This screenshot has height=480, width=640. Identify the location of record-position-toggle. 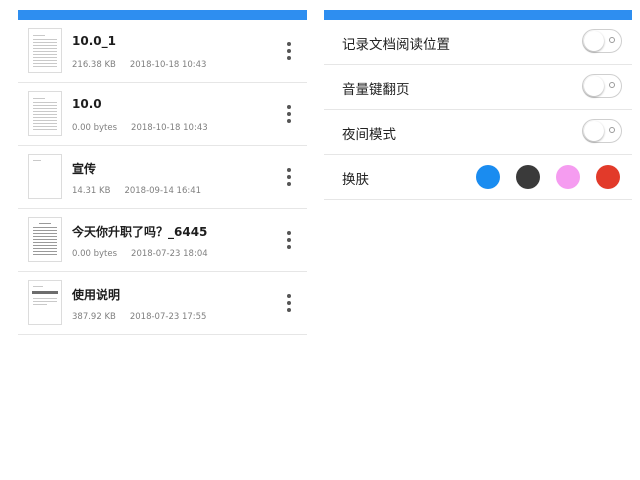
(602, 41).